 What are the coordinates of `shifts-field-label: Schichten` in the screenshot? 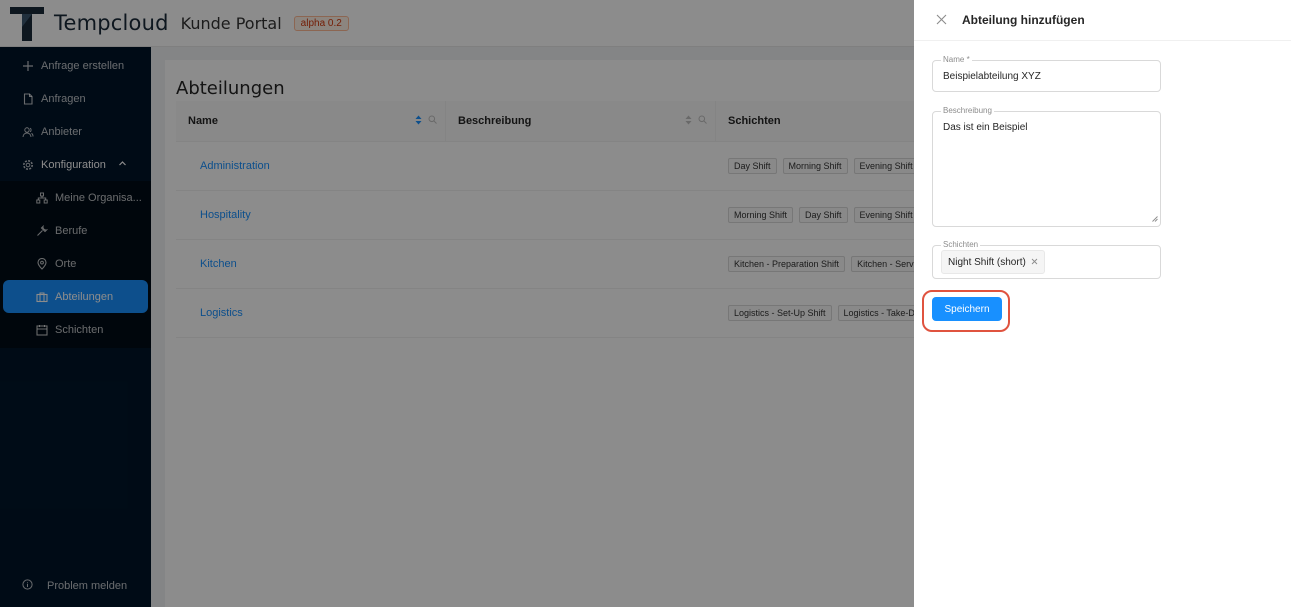 It's located at (961, 244).